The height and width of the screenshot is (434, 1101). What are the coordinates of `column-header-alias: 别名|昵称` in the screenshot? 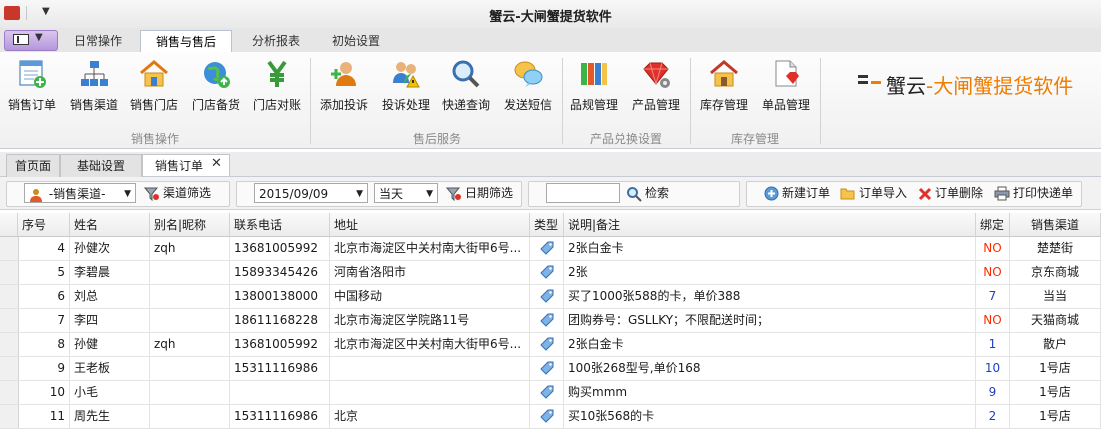 It's located at (190, 225).